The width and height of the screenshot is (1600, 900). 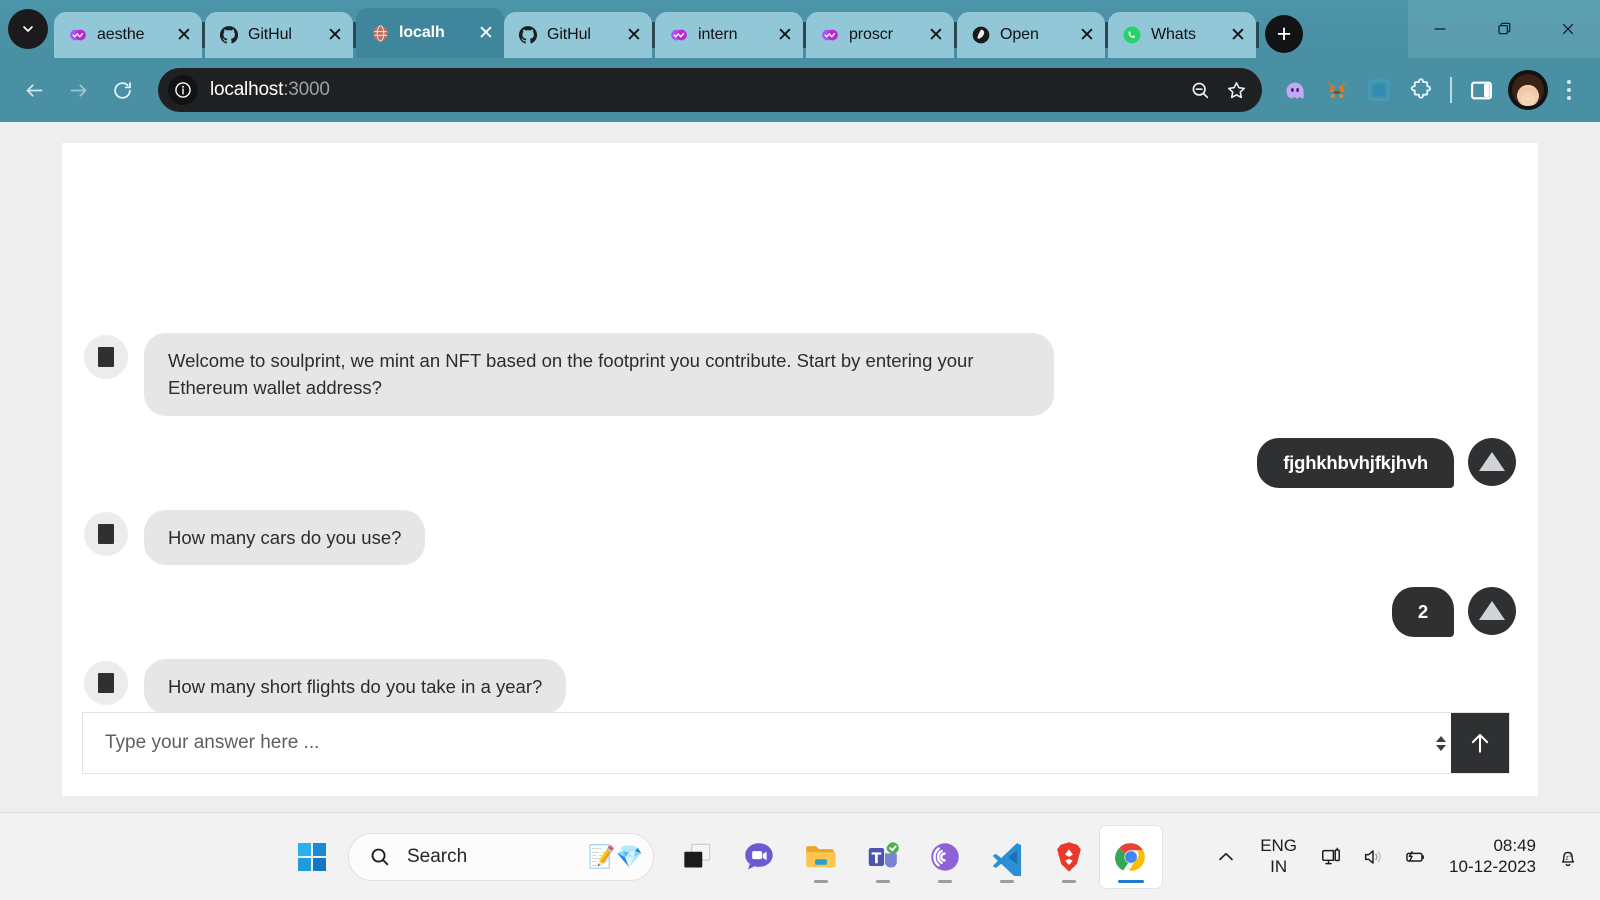 I want to click on minimize-window-button, so click(x=1440, y=29).